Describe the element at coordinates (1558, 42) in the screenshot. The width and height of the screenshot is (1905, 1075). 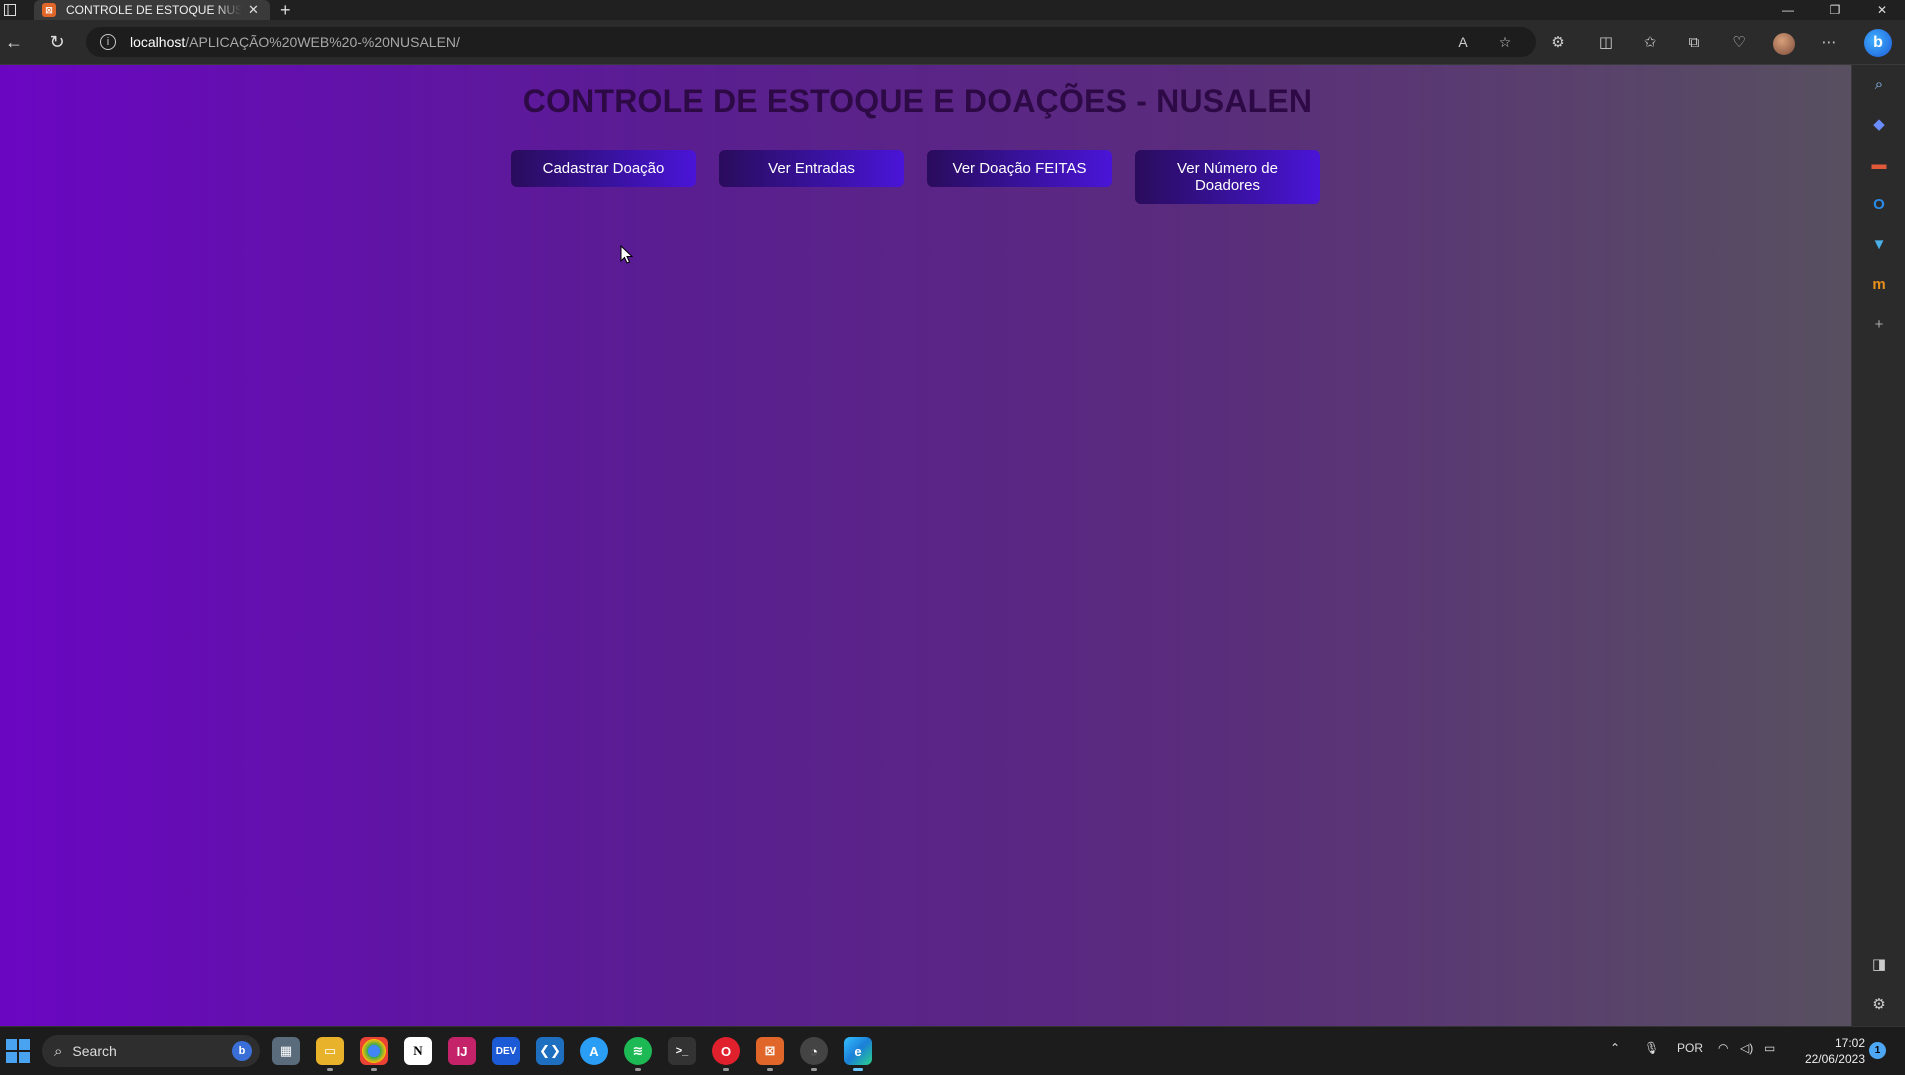
I see `extensions-icon: ⚙` at that location.